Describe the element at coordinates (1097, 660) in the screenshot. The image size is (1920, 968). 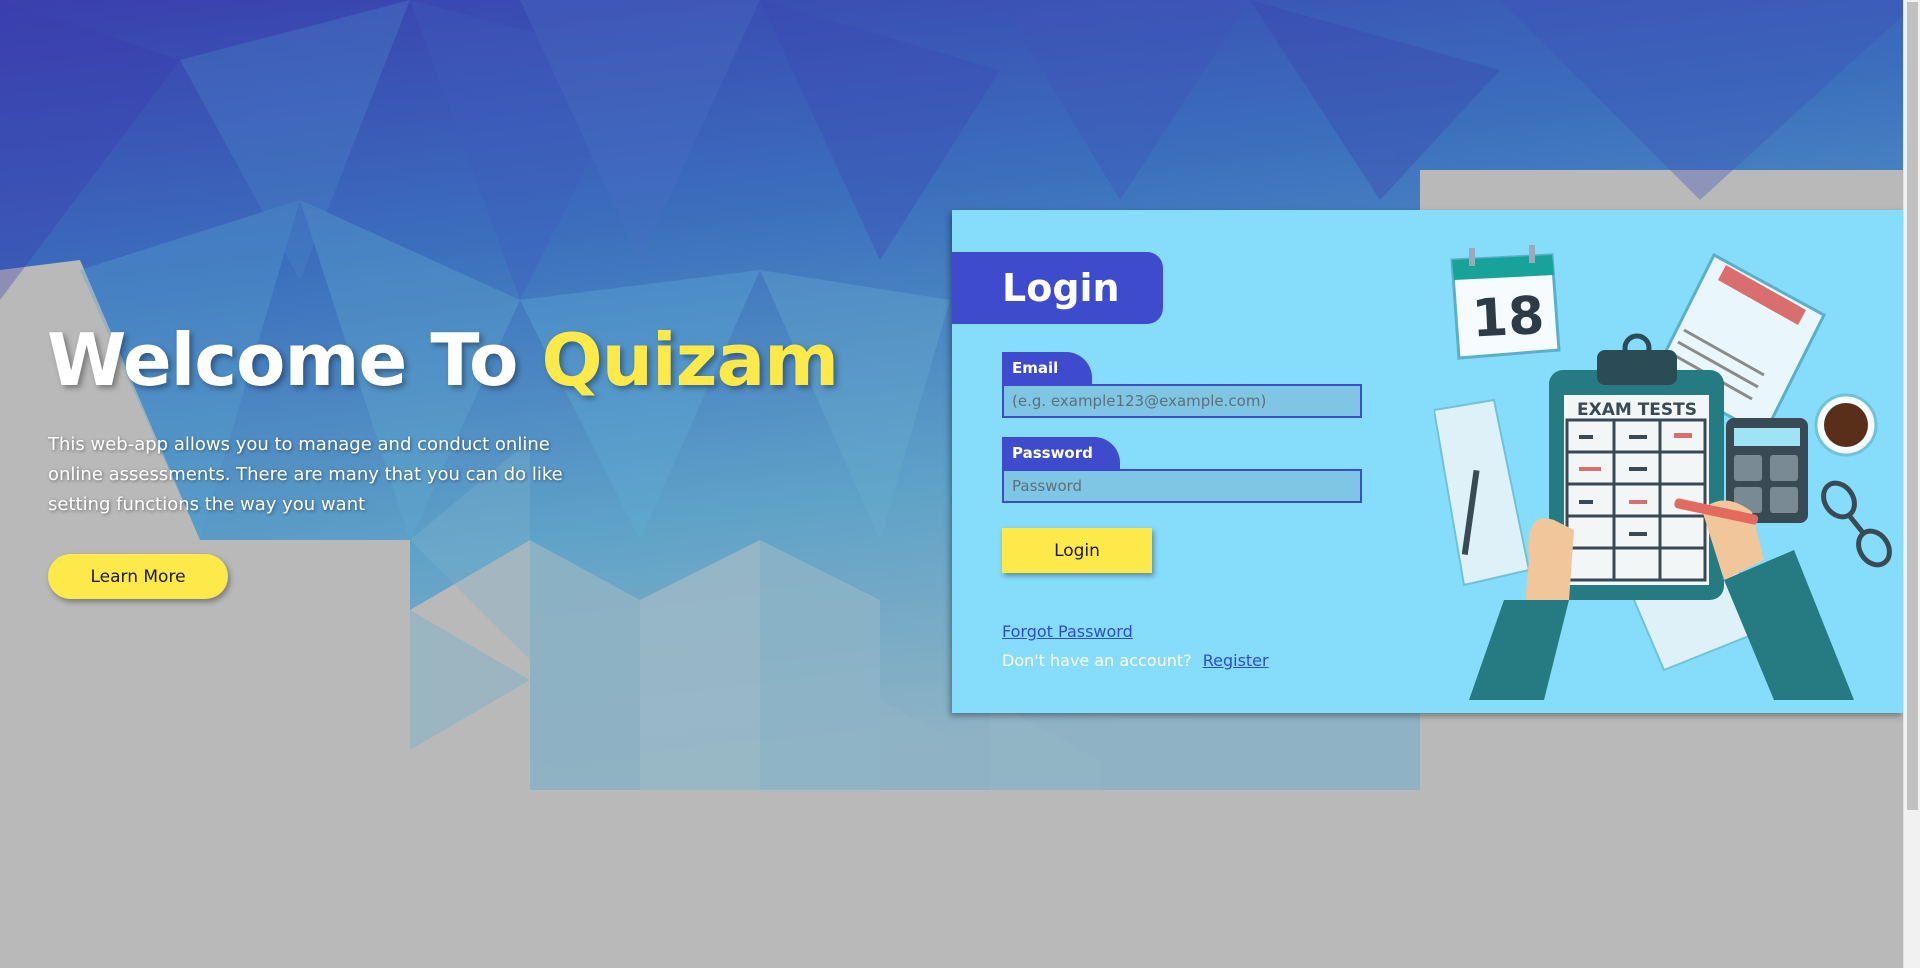
I see `no-account-text: Don't have an account?` at that location.